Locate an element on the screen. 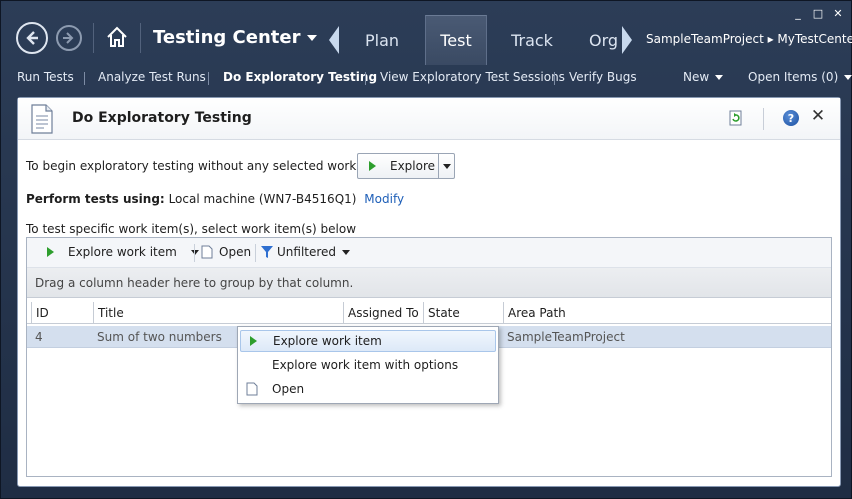 The width and height of the screenshot is (852, 499). minimize-button: _ is located at coordinates (798, 13).